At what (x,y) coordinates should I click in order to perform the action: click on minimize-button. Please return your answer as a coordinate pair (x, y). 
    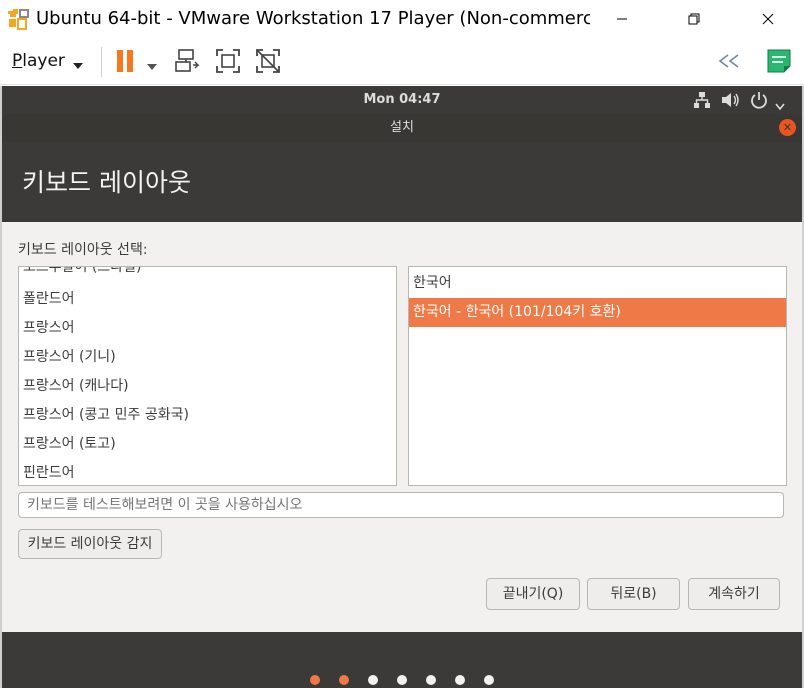
    Looking at the image, I should click on (622, 19).